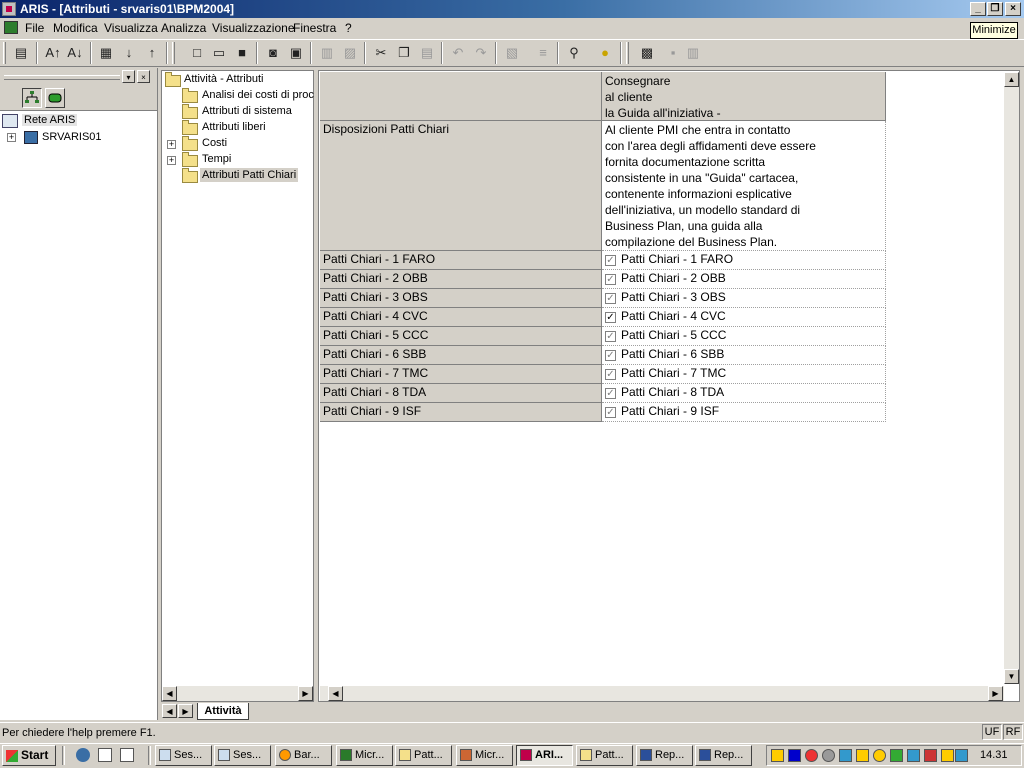 The height and width of the screenshot is (768, 1024). What do you see at coordinates (106, 53) in the screenshot?
I see `properties-icon: ▦` at bounding box center [106, 53].